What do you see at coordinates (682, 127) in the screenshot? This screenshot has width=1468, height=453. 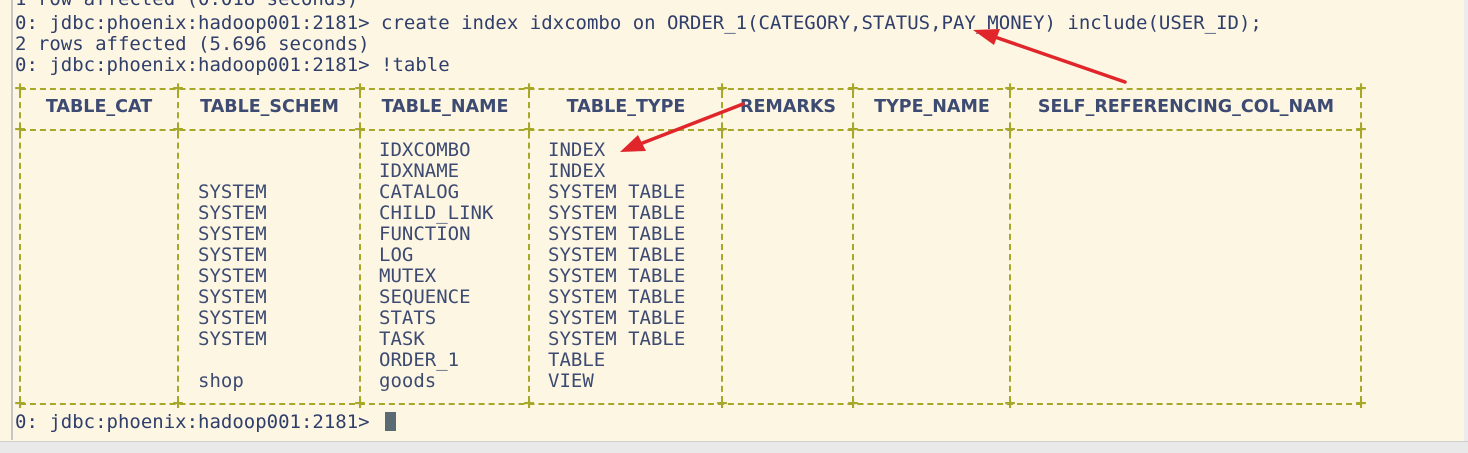 I see `arrow-to-idxcombo-index` at bounding box center [682, 127].